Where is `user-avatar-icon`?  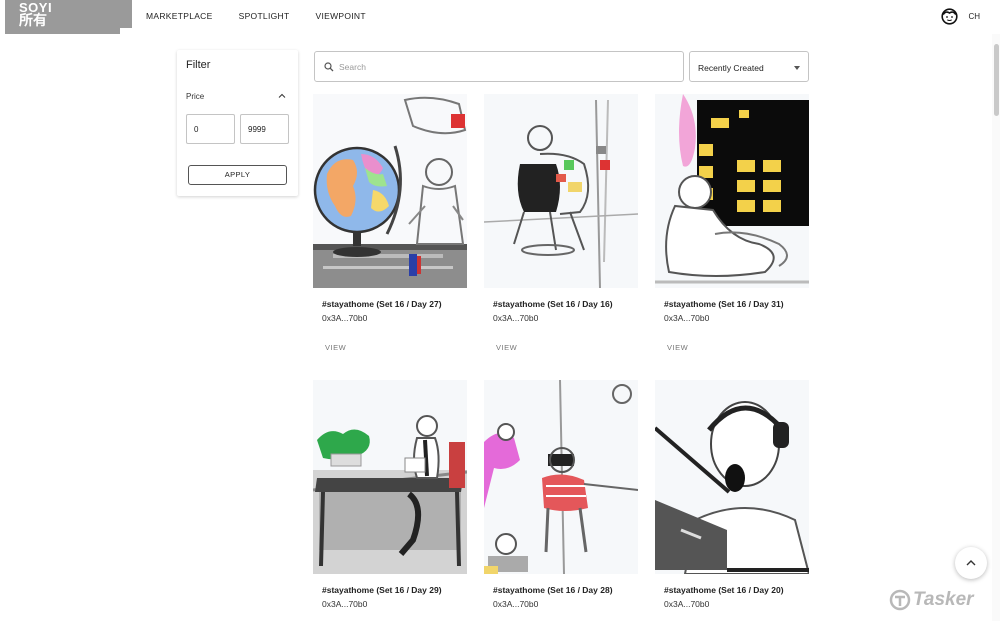 user-avatar-icon is located at coordinates (950, 16).